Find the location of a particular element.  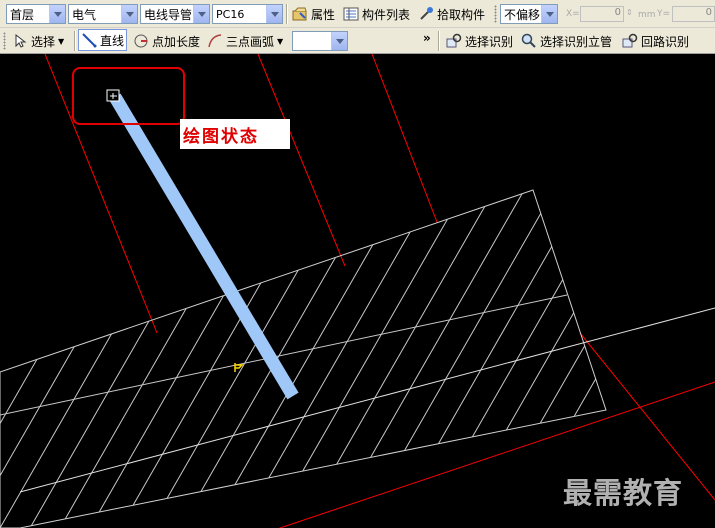

point-length-button: 点加长度 is located at coordinates (166, 41).